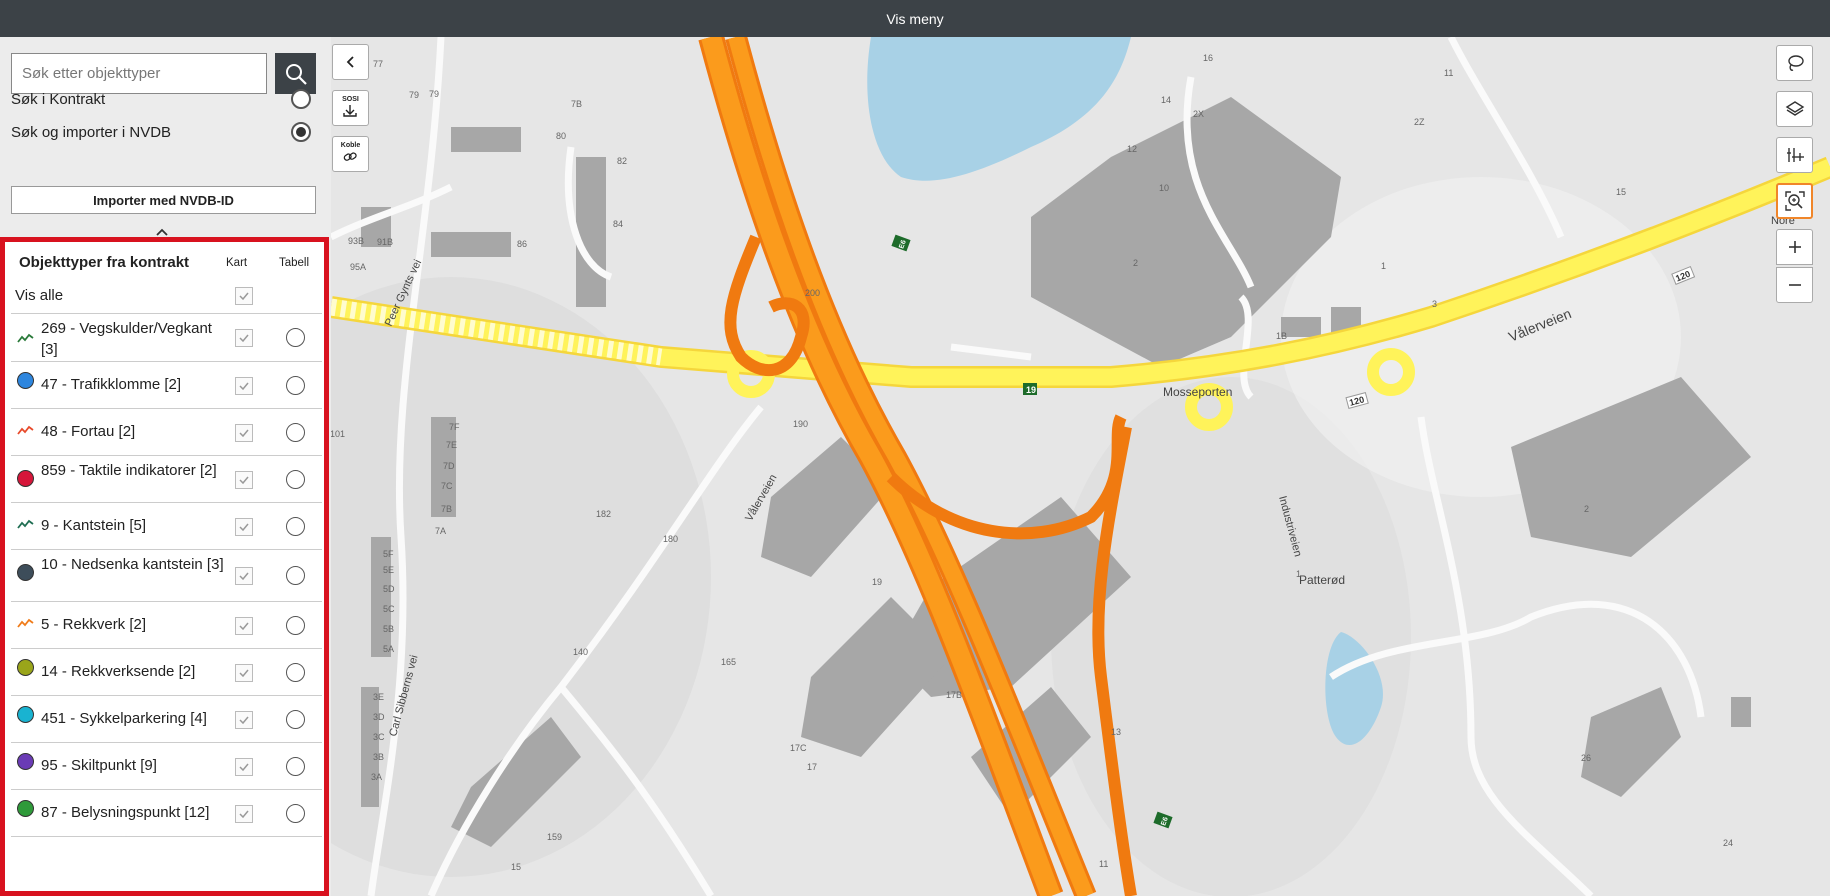 Image resolution: width=1830 pixels, height=896 pixels. What do you see at coordinates (728, 662) in the screenshot?
I see `house-number-label: 165` at bounding box center [728, 662].